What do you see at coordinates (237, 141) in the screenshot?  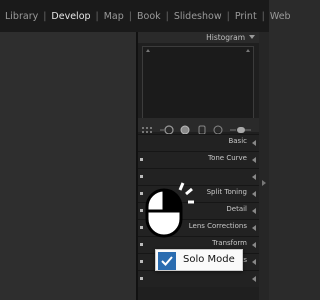 I see `section-label: Basic` at bounding box center [237, 141].